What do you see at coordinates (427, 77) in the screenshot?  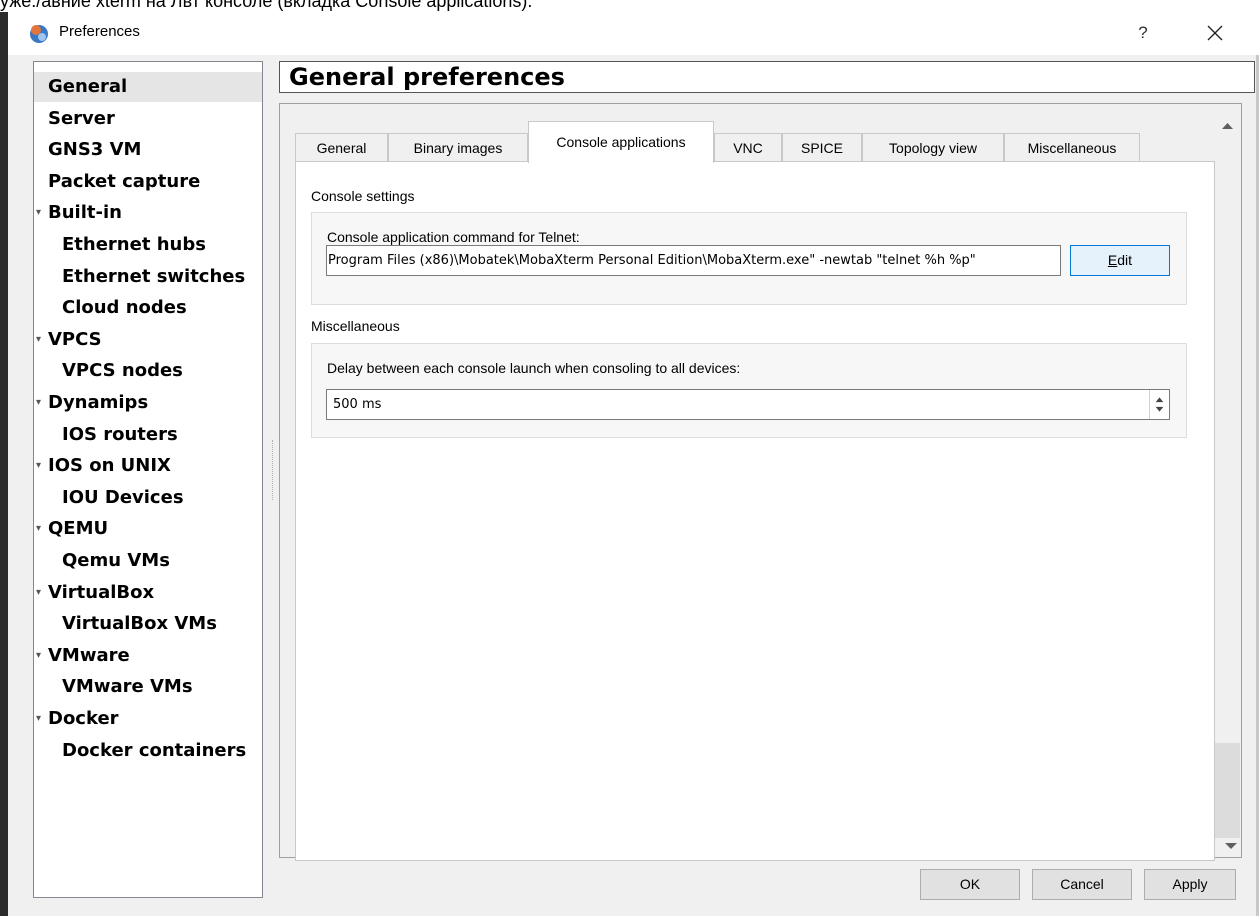 I see `page-title: General preferences` at bounding box center [427, 77].